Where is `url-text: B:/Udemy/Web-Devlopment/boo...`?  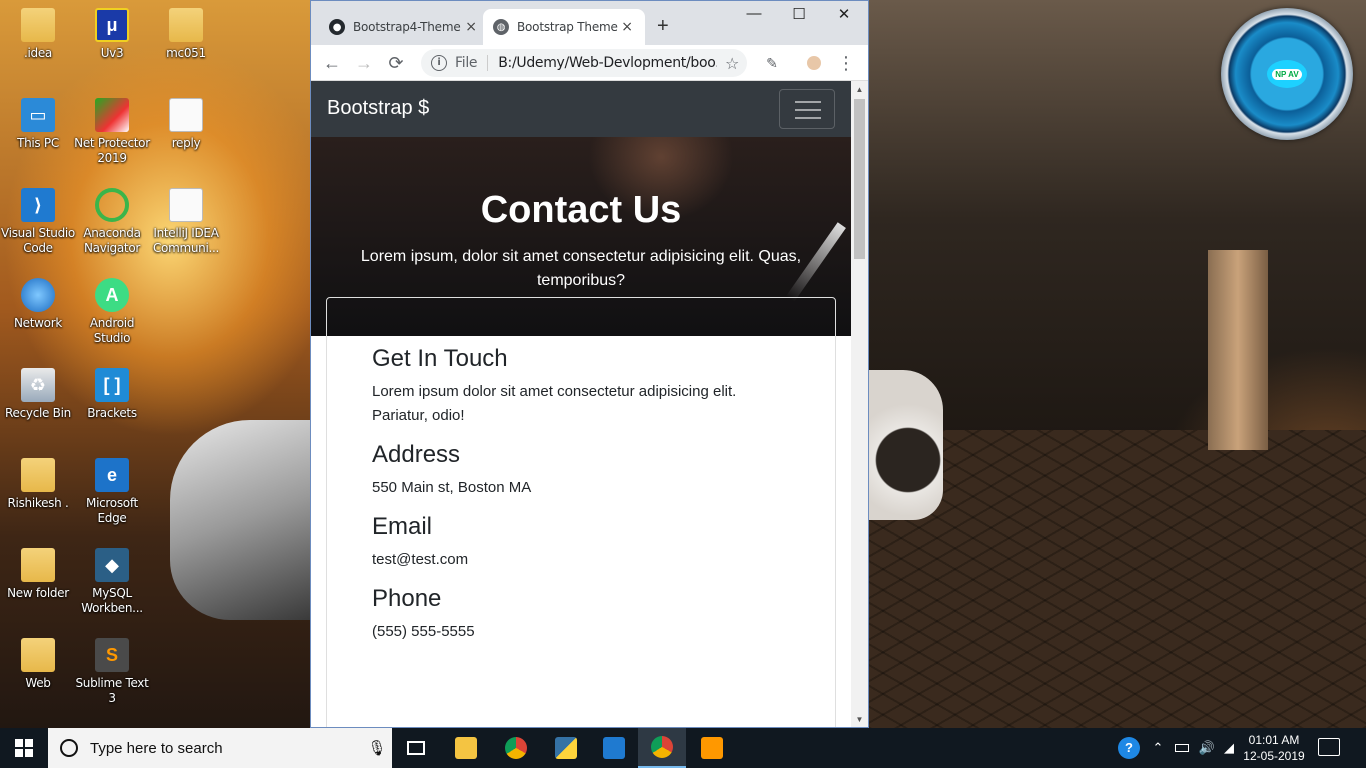 url-text: B:/Udemy/Web-Devlopment/boo... is located at coordinates (607, 63).